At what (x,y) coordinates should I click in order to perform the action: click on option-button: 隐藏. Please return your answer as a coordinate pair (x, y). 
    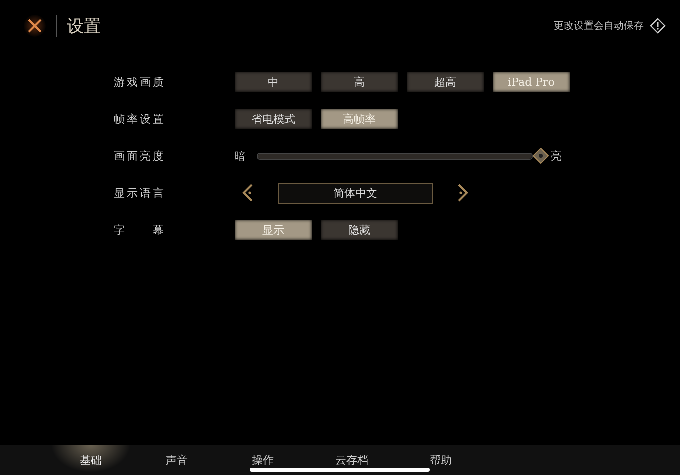
    Looking at the image, I should click on (359, 230).